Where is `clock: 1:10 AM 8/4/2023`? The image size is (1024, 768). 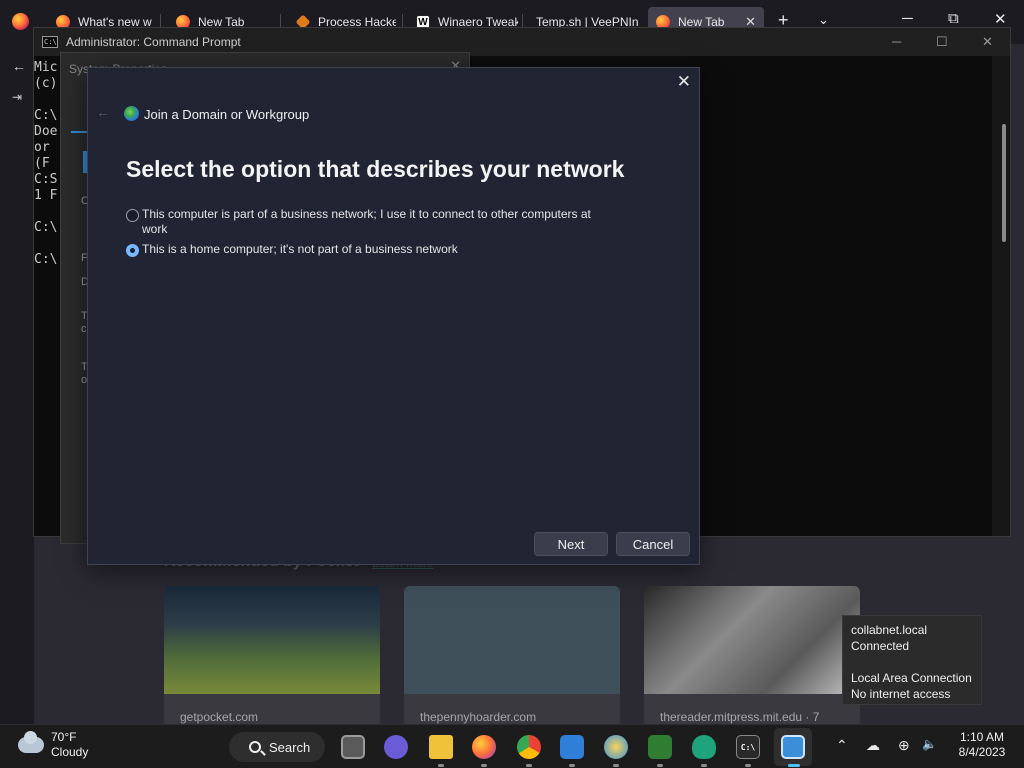
clock: 1:10 AM 8/4/2023 is located at coordinates (982, 745).